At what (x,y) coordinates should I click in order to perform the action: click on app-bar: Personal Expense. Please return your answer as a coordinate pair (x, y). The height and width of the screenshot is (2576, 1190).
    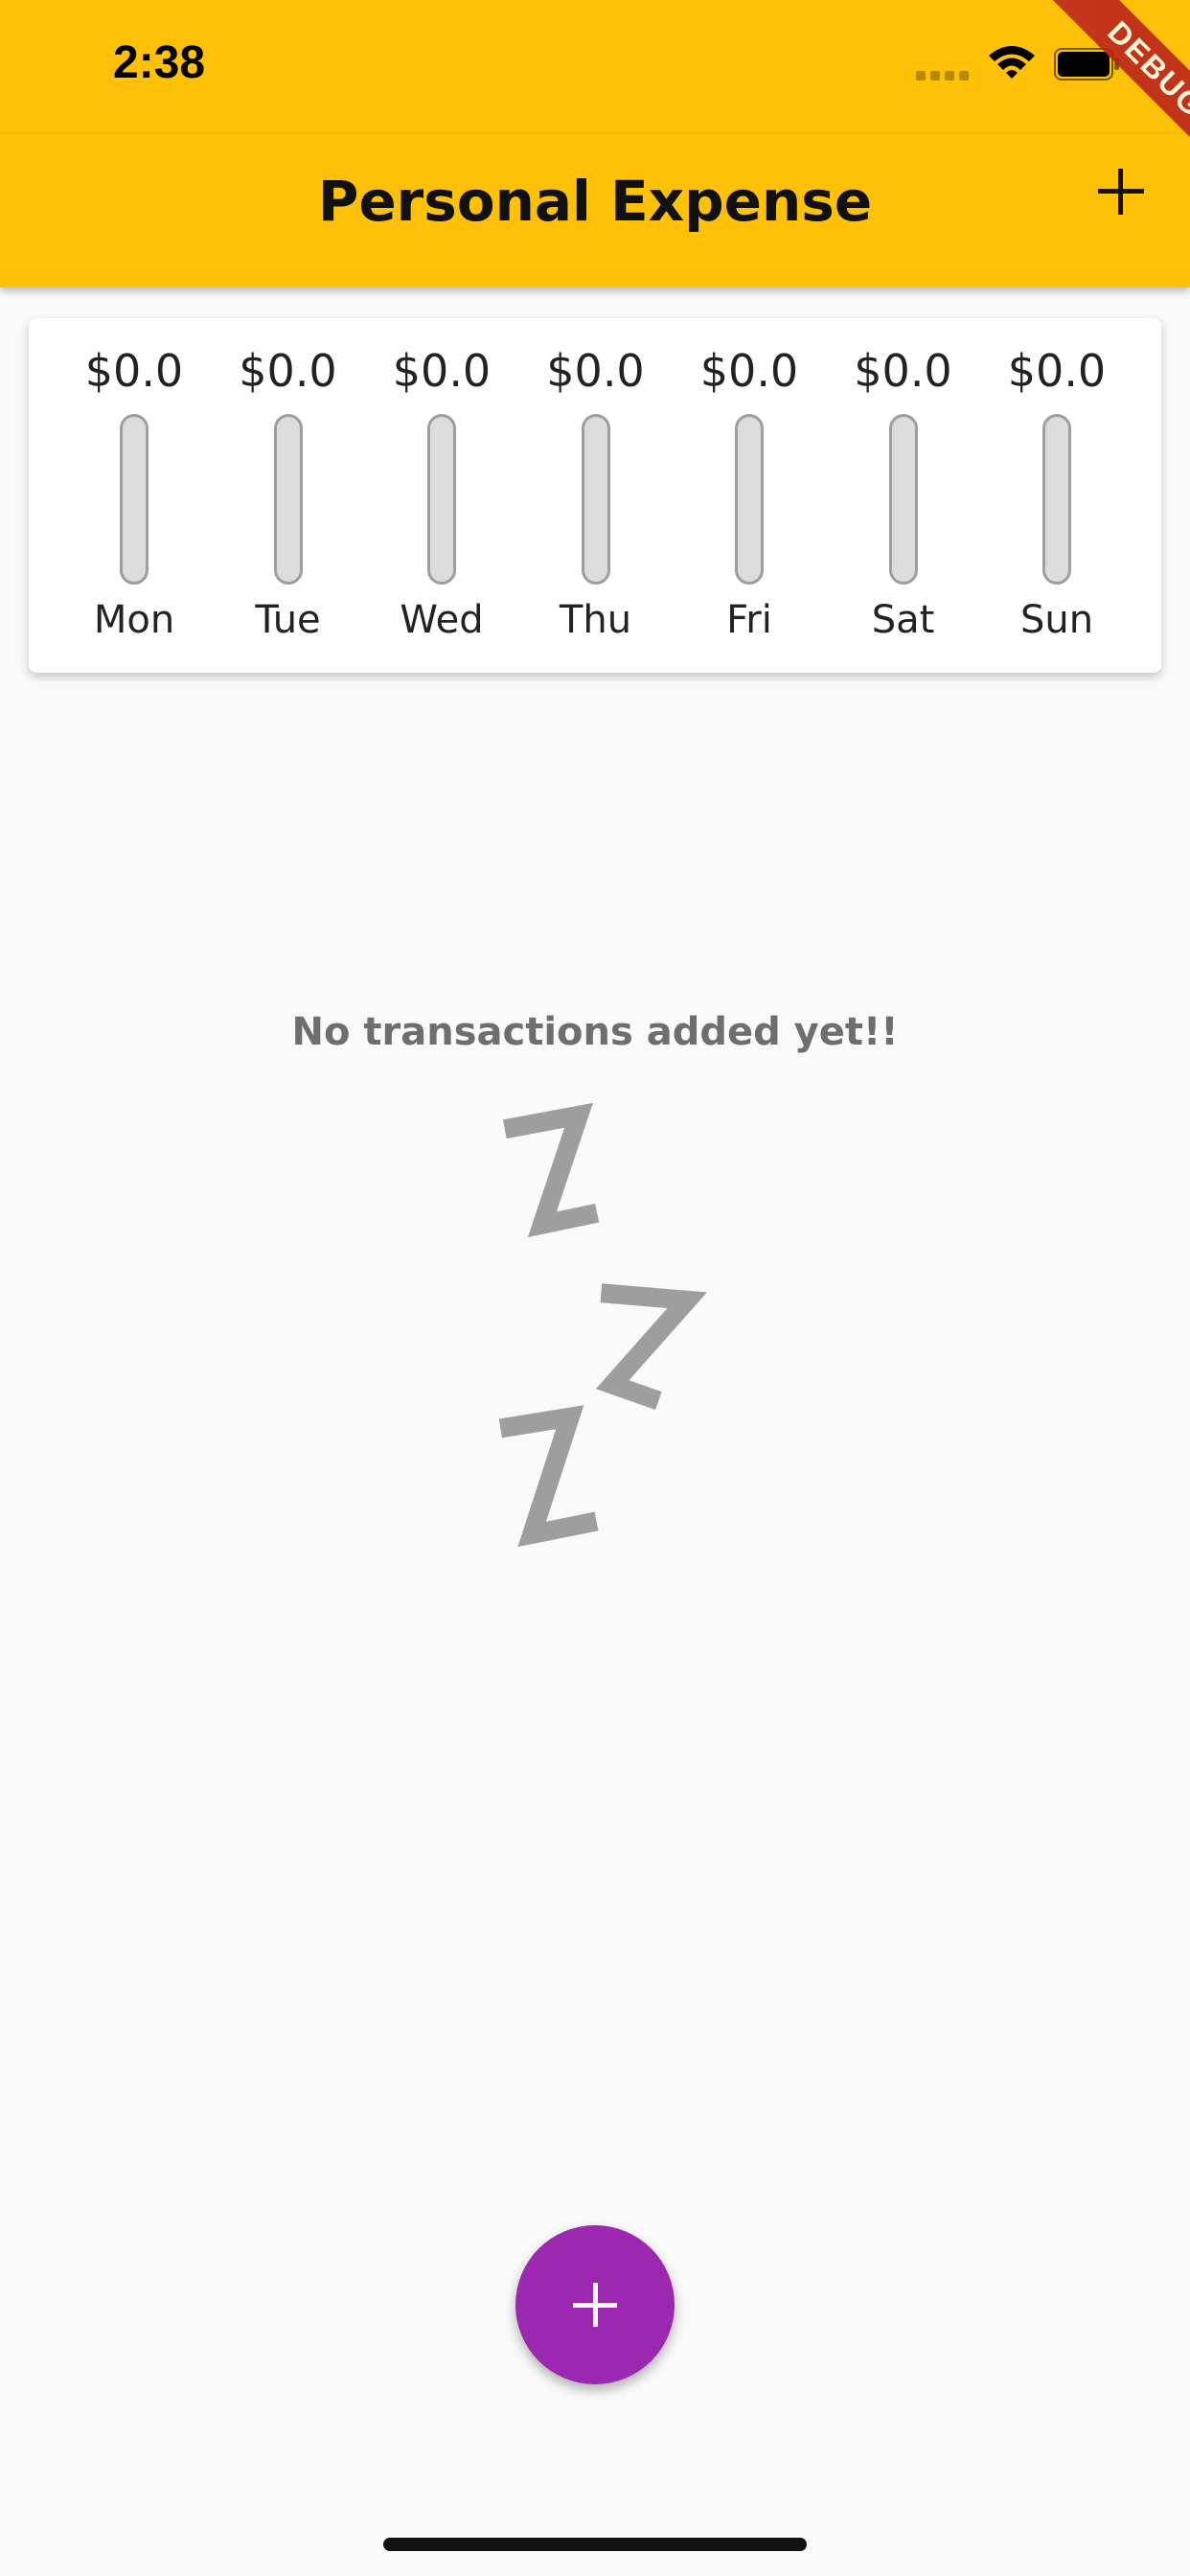
    Looking at the image, I should click on (595, 211).